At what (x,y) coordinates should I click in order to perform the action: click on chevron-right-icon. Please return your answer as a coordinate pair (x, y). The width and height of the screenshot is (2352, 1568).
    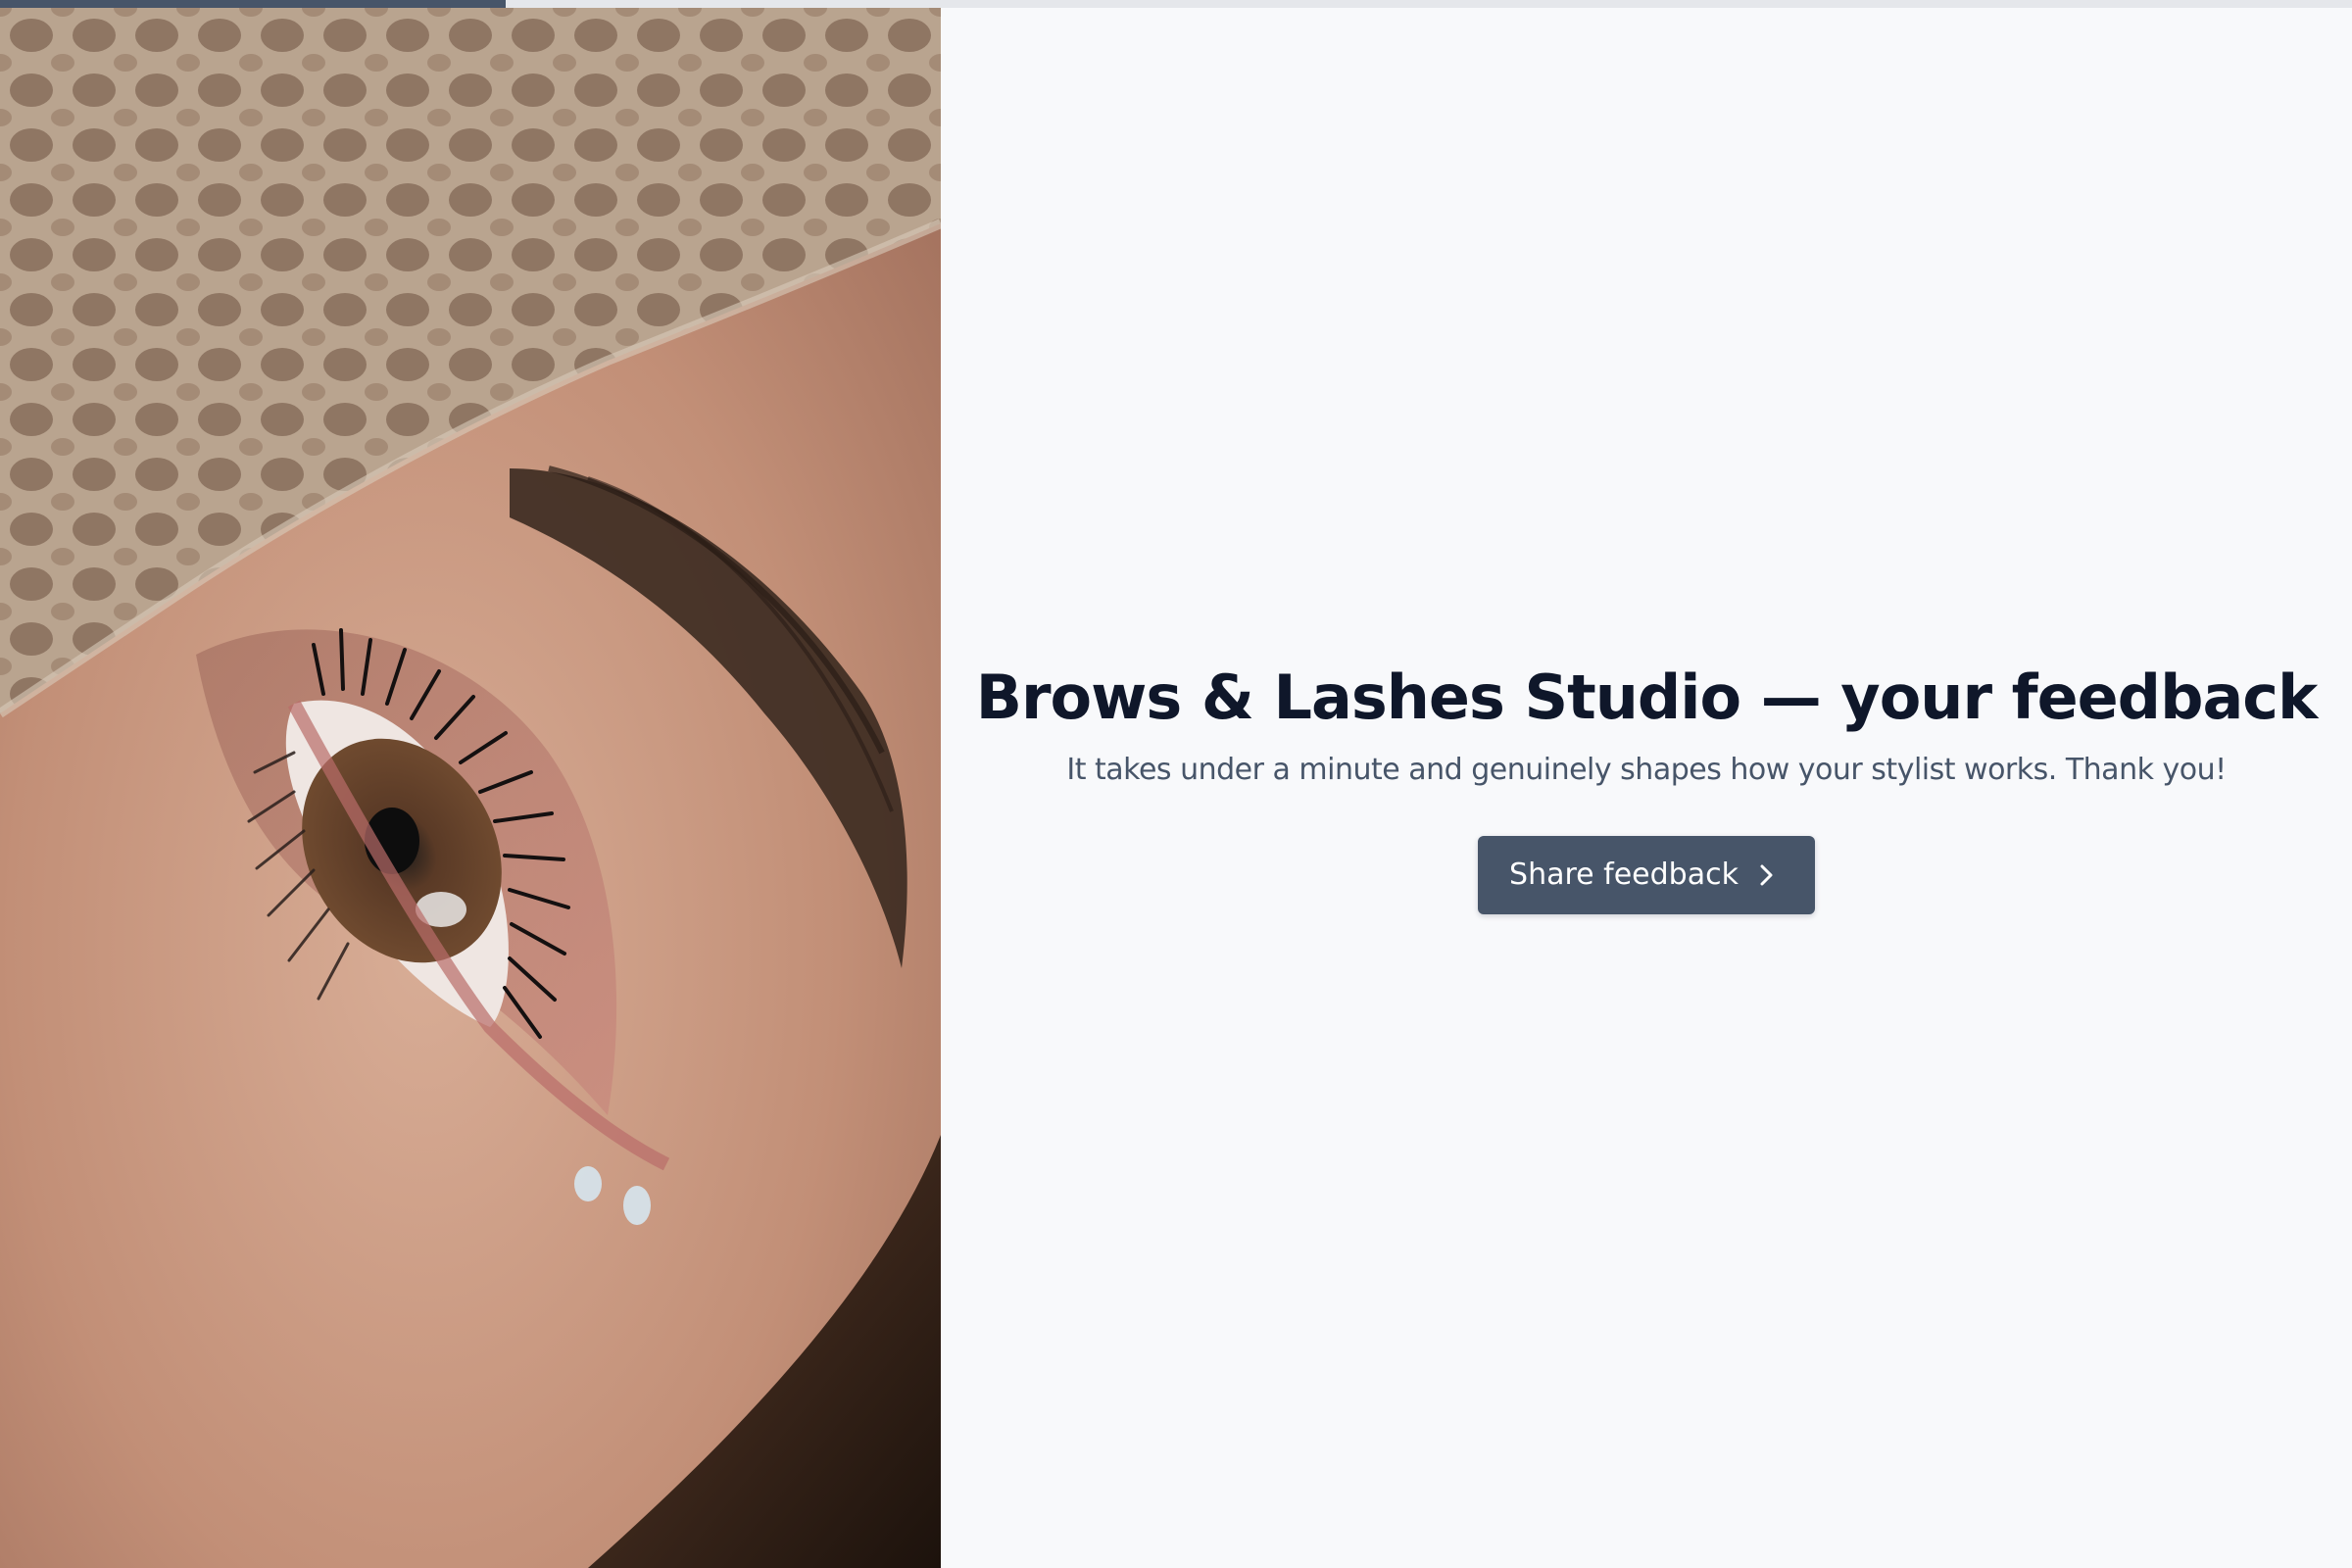
    Looking at the image, I should click on (1767, 875).